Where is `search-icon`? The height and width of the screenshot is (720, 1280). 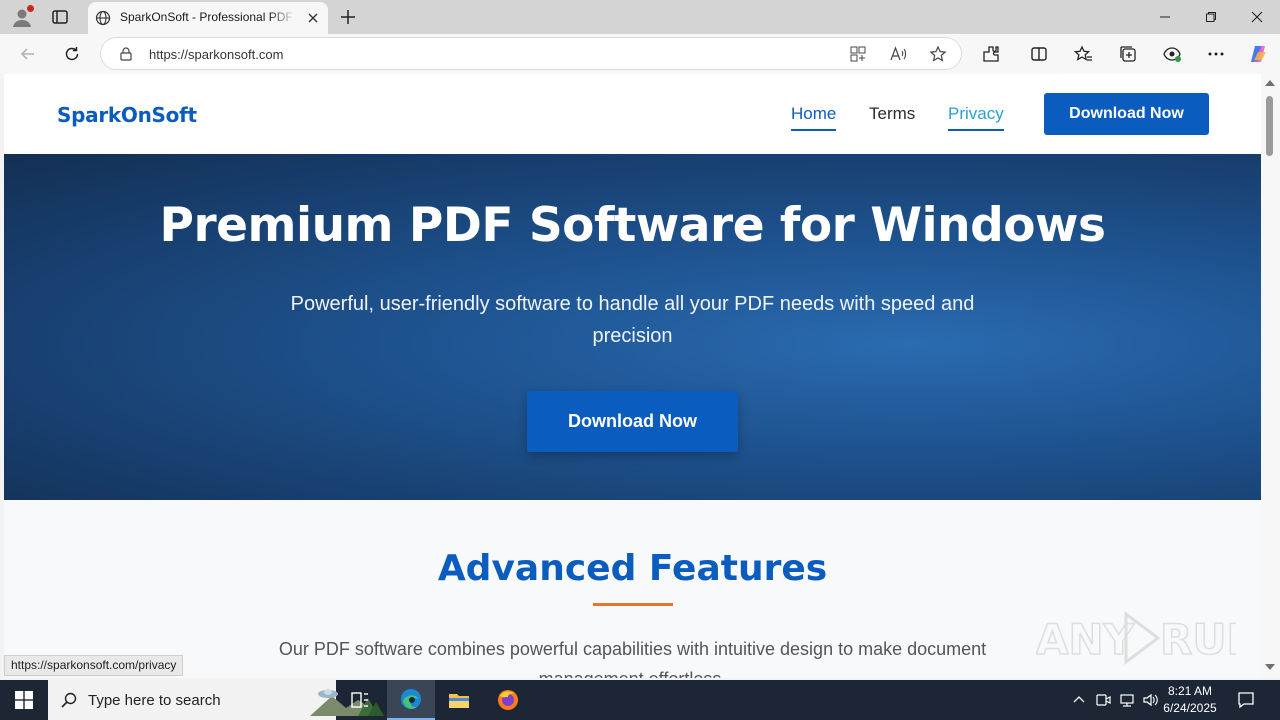
search-icon is located at coordinates (69, 700).